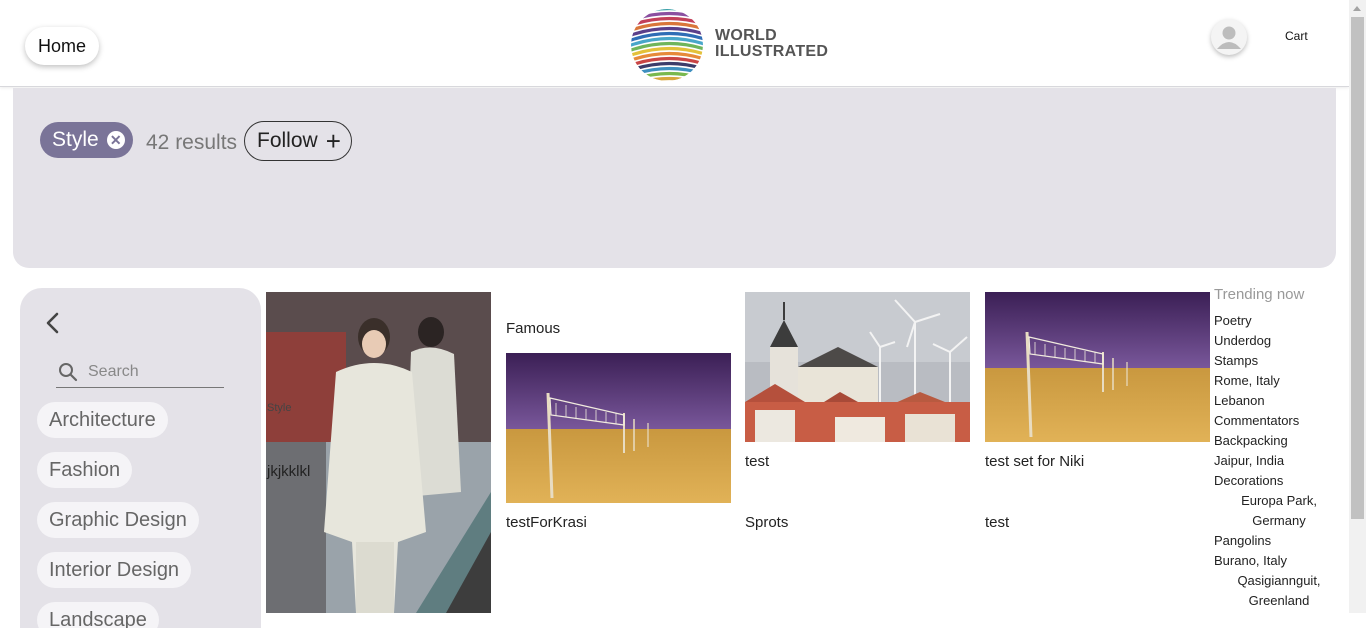 This screenshot has width=1366, height=628. What do you see at coordinates (746, 35) in the screenshot?
I see `logo-line-1: WORLD` at bounding box center [746, 35].